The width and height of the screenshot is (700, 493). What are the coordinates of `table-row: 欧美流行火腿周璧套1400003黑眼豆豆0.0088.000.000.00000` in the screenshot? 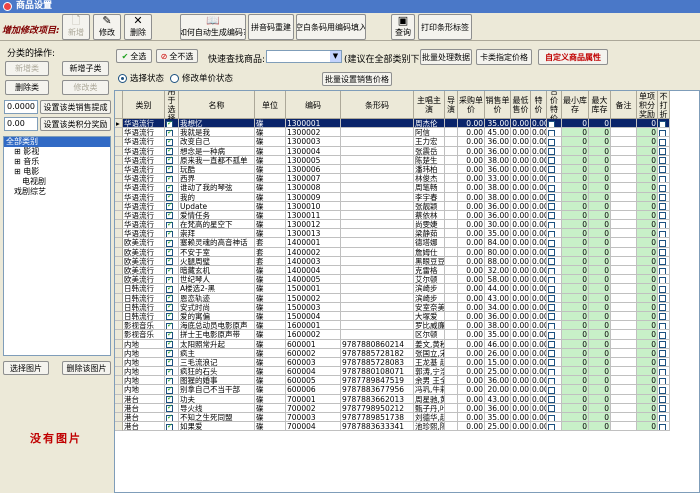 It's located at (392, 261).